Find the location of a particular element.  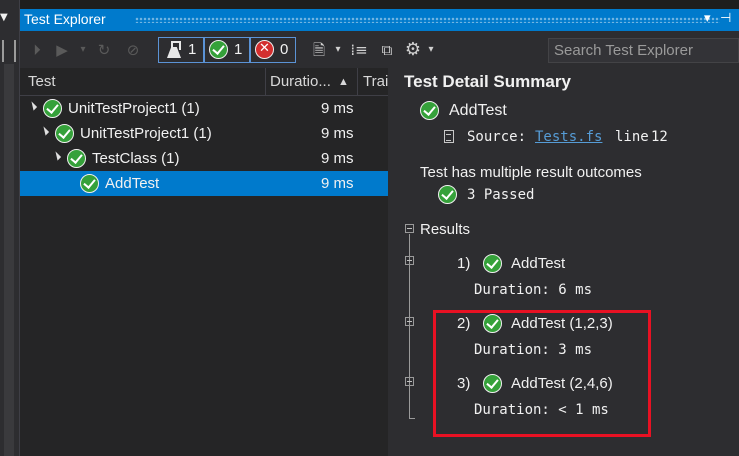

source-file-icon is located at coordinates (449, 136).